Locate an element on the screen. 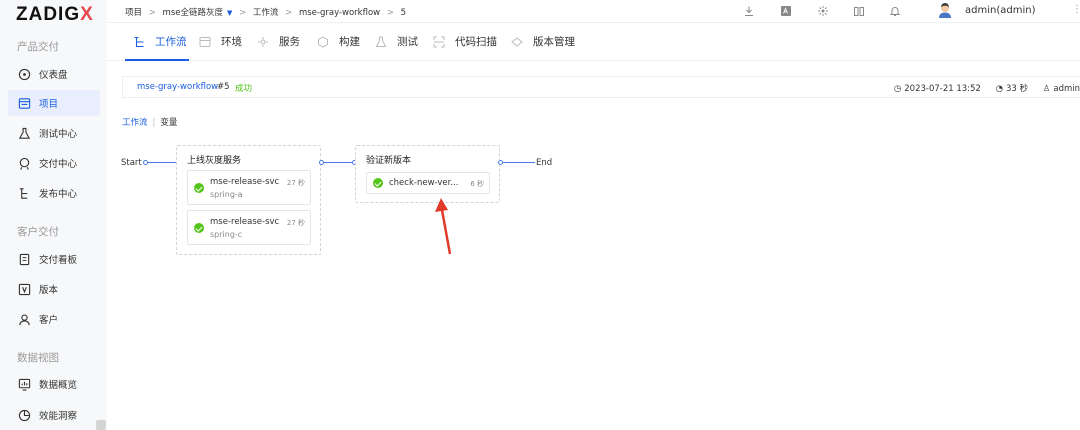 This screenshot has height=430, width=1080. project-icon is located at coordinates (24, 103).